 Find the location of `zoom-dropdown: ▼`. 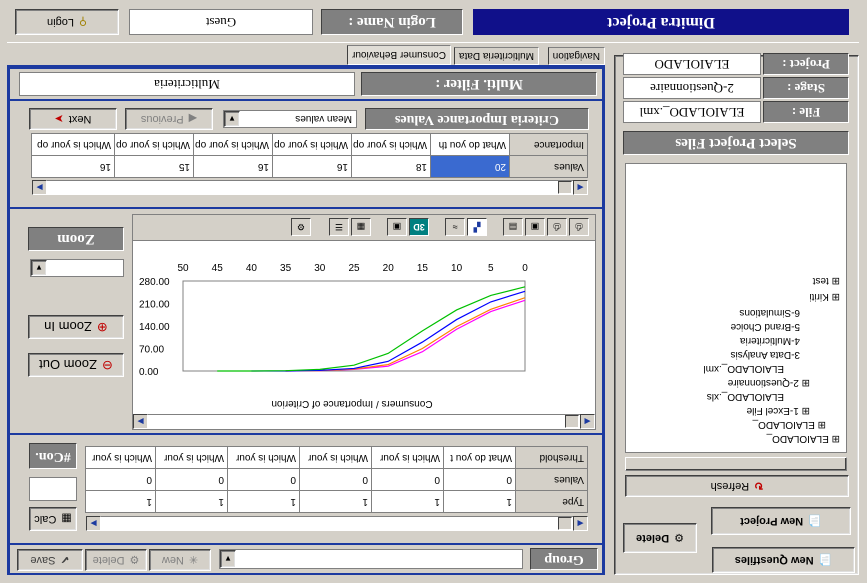

zoom-dropdown: ▼ is located at coordinates (77, 268).